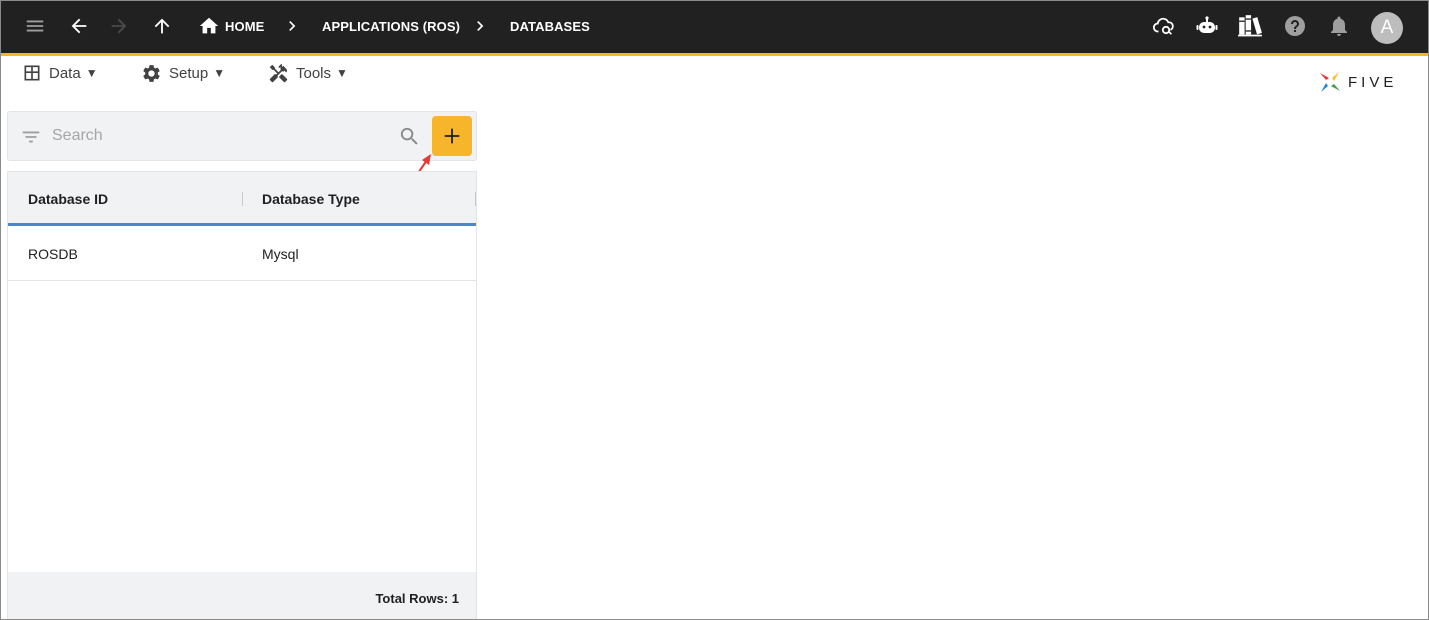  Describe the element at coordinates (311, 199) in the screenshot. I see `column-header-database-type: Database Type` at that location.